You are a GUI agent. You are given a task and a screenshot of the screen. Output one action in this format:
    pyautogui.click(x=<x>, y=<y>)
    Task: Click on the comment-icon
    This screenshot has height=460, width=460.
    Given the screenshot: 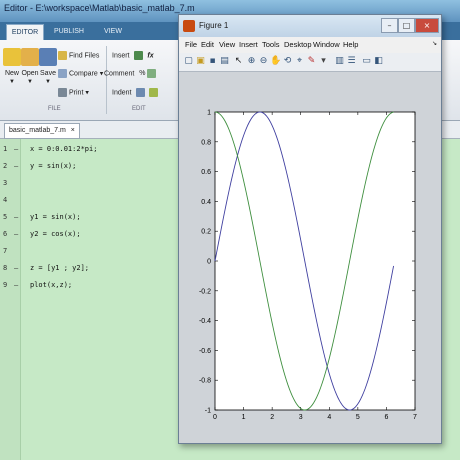 What is the action you would take?
    pyautogui.click(x=152, y=73)
    